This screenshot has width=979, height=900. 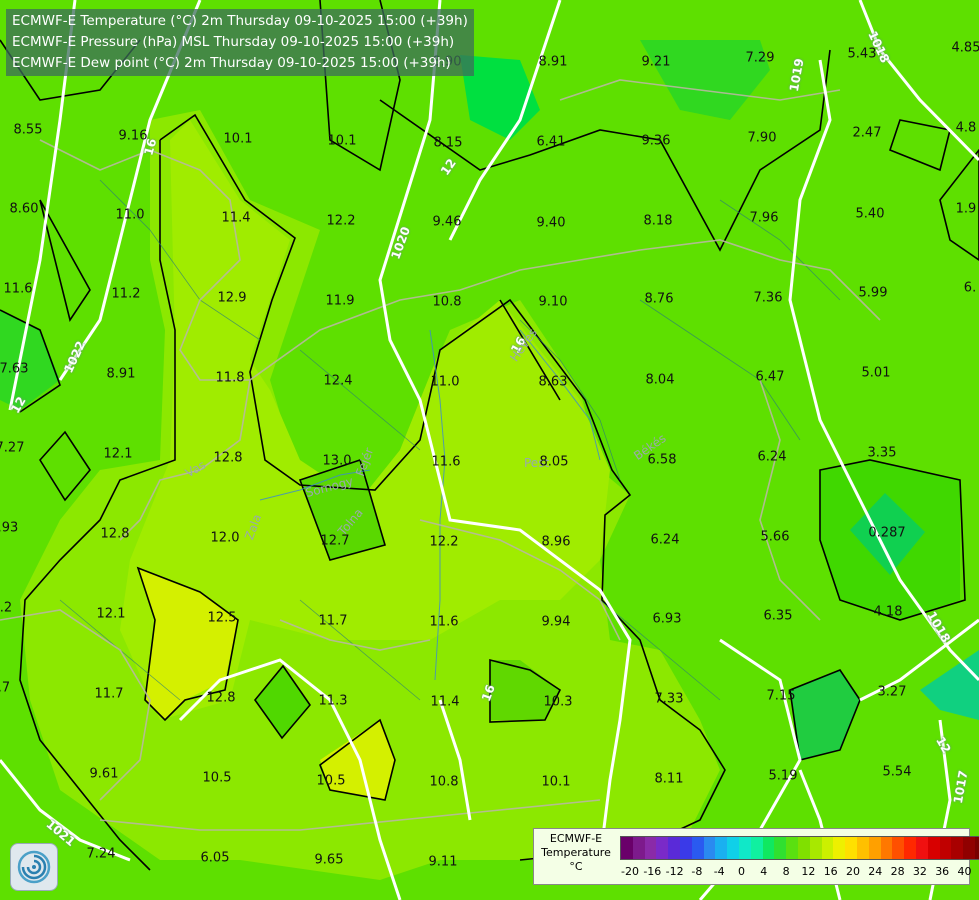 What do you see at coordinates (556, 542) in the screenshot?
I see `temperature-value: 8.96` at bounding box center [556, 542].